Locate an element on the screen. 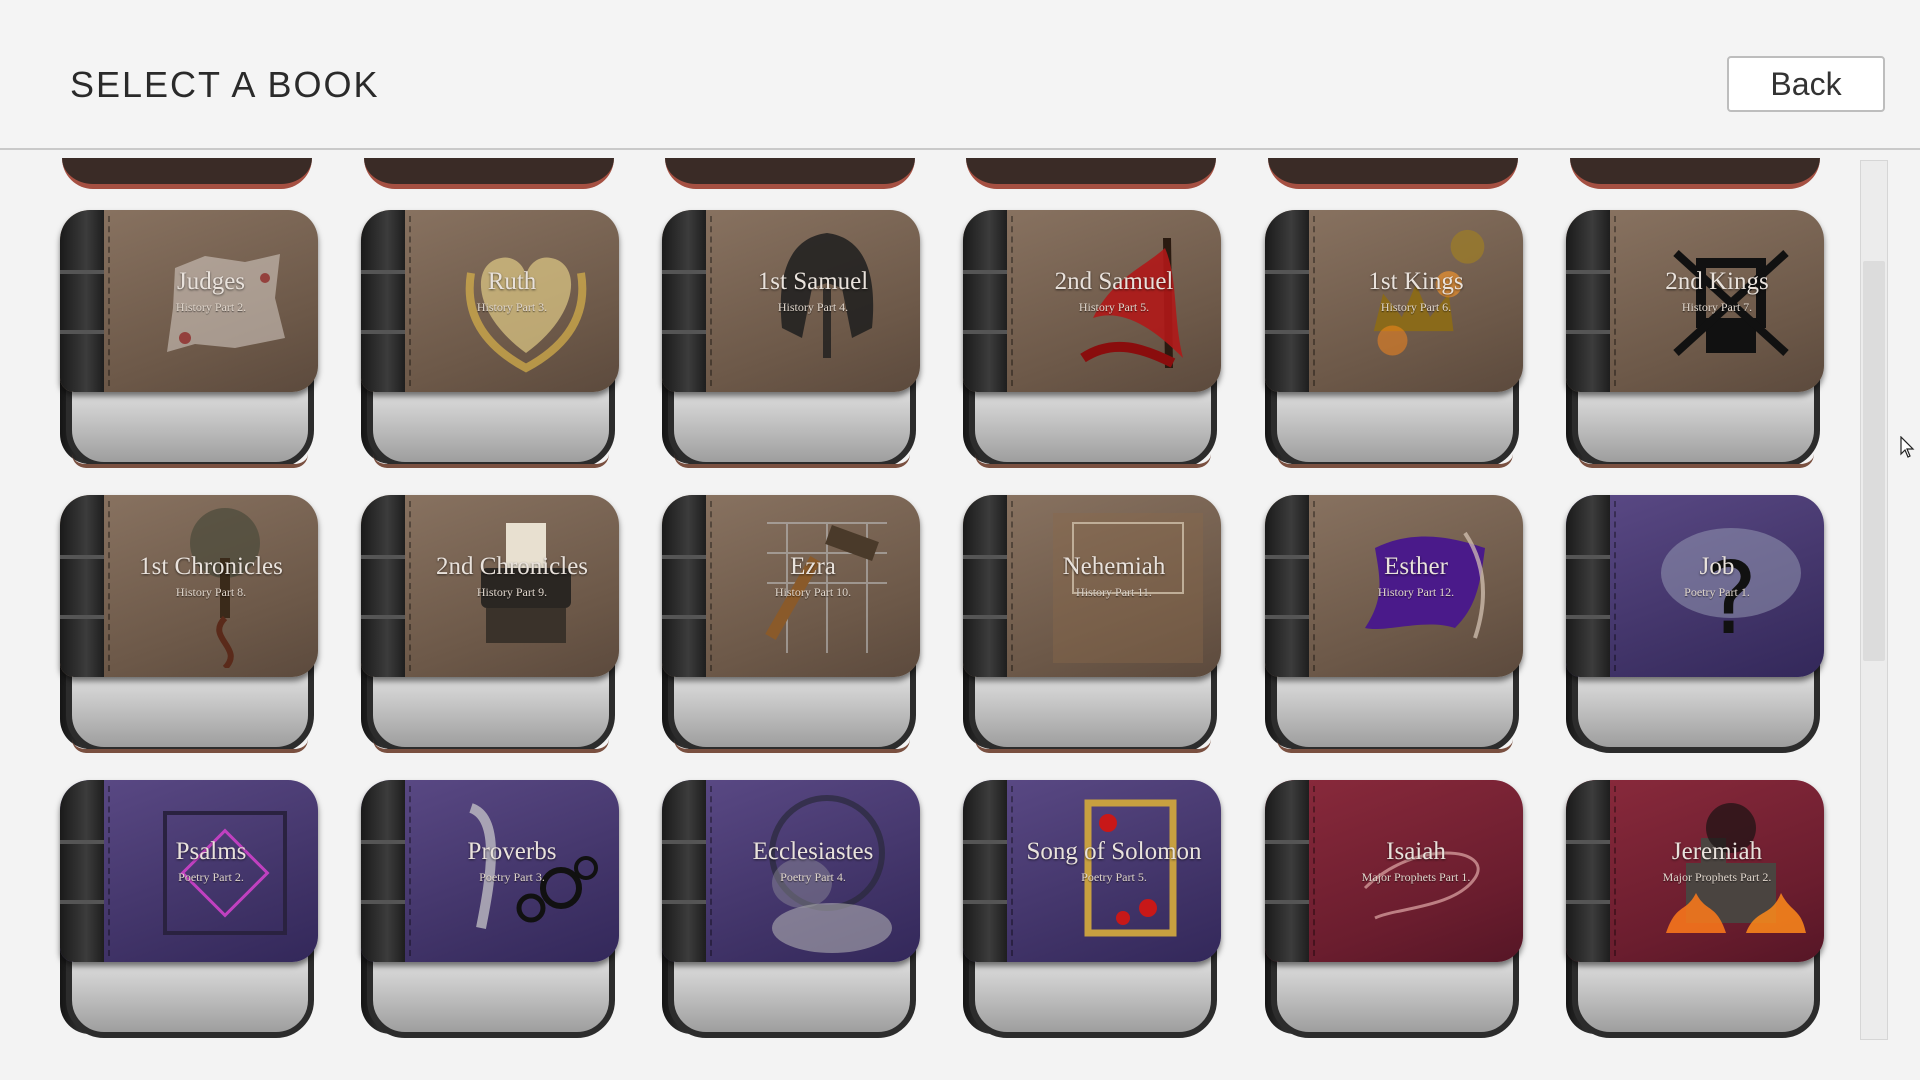  book-subtitle: History Part 6. is located at coordinates (1416, 307).